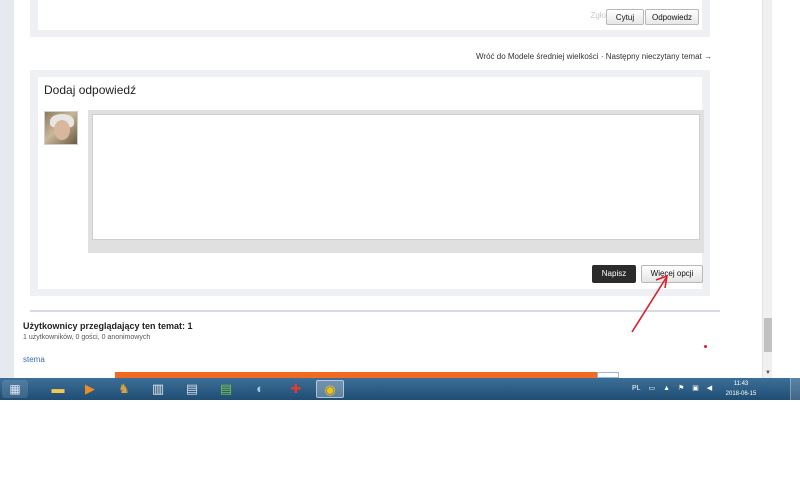 Image resolution: width=800 pixels, height=500 pixels. I want to click on desktop-background, so click(786, 189).